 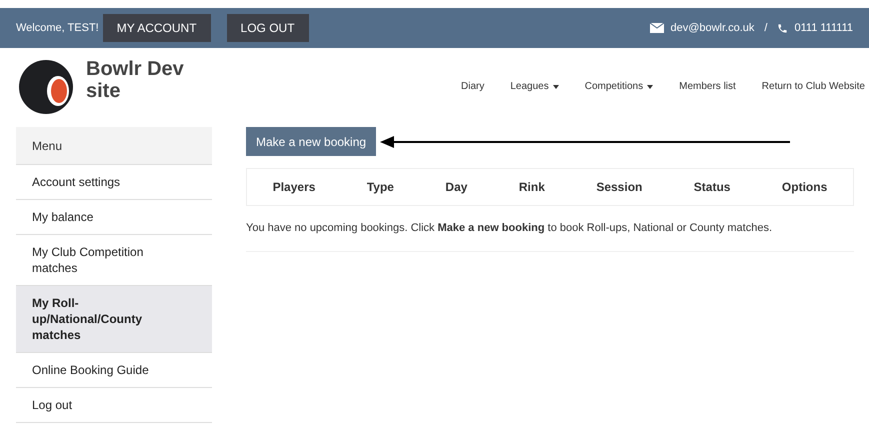 What do you see at coordinates (782, 28) in the screenshot?
I see `phone-icon` at bounding box center [782, 28].